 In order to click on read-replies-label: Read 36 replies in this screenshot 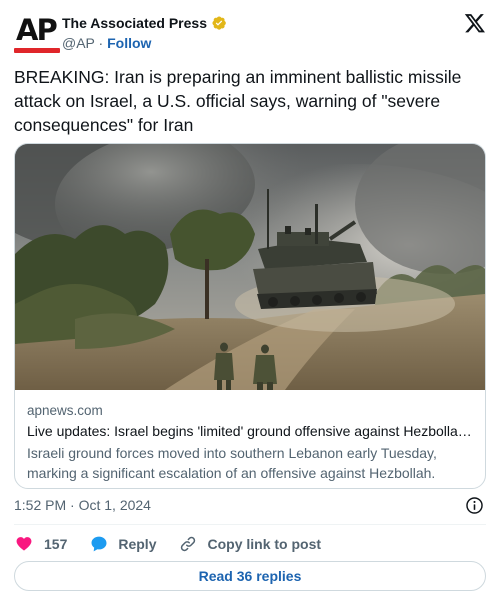, I will do `click(250, 576)`.